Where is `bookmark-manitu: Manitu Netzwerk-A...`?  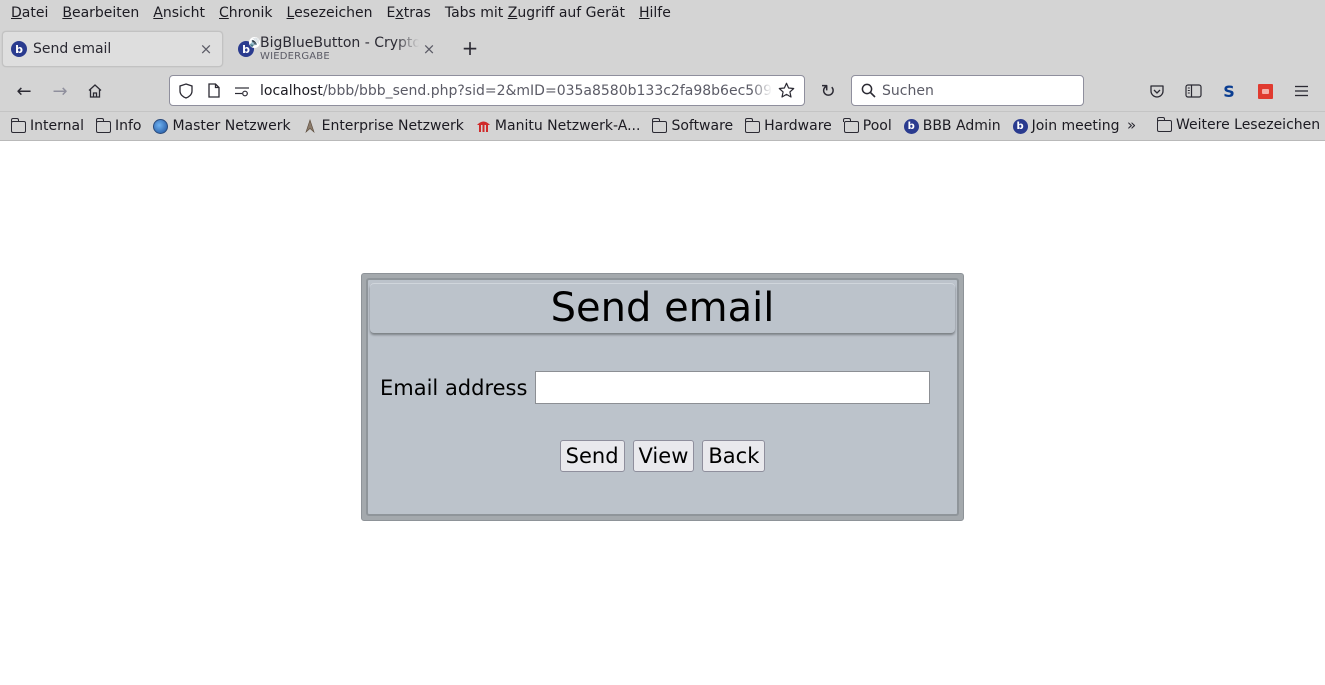 bookmark-manitu: Manitu Netzwerk-A... is located at coordinates (558, 126).